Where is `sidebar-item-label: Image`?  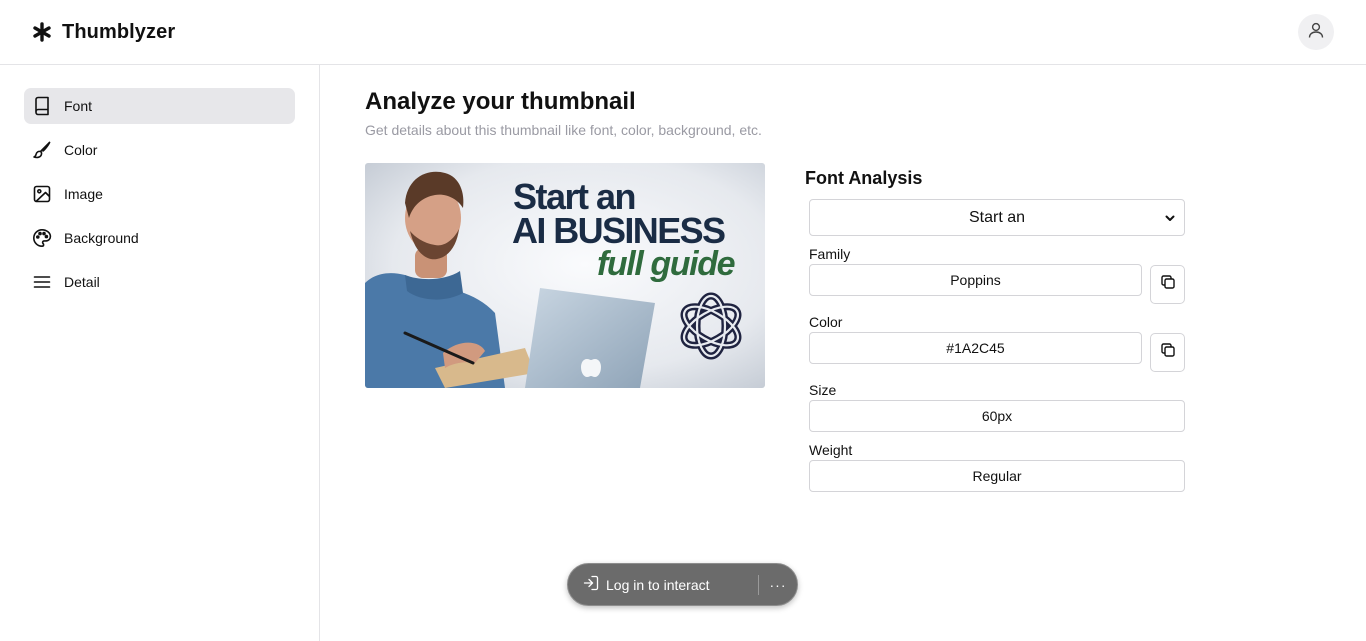
sidebar-item-label: Image is located at coordinates (83, 194).